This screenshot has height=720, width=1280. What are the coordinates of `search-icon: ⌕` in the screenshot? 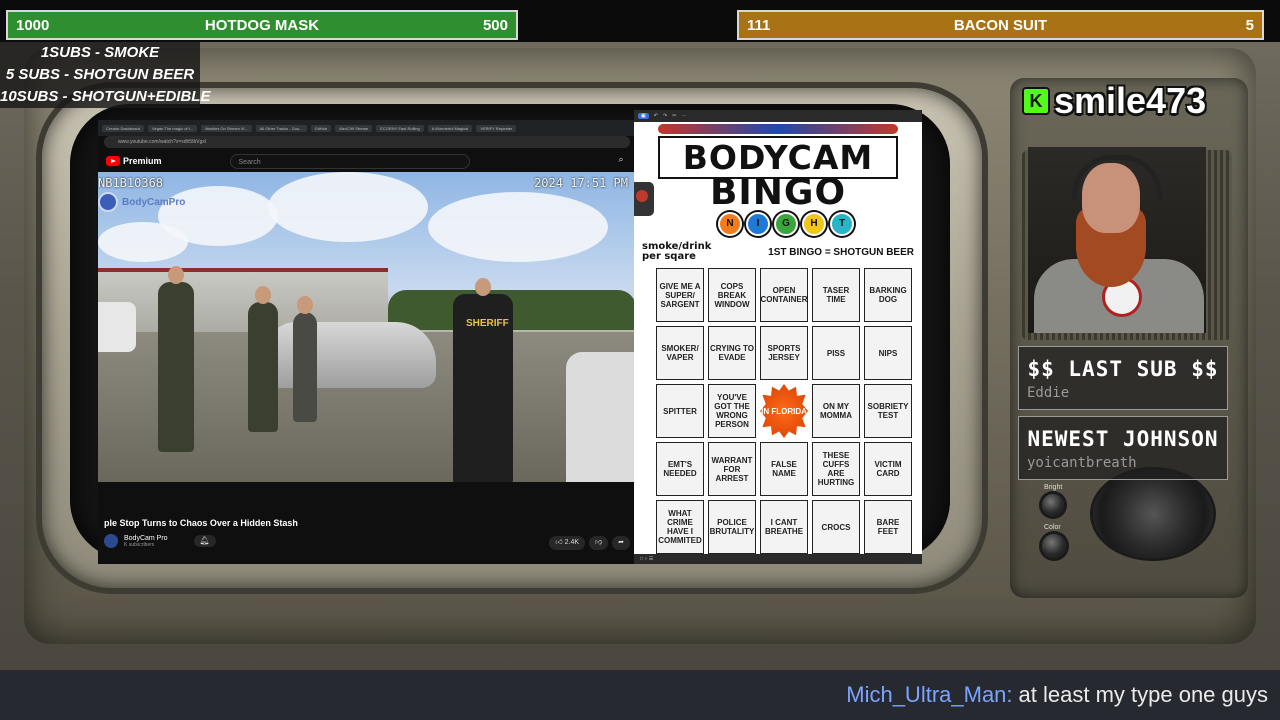 It's located at (621, 161).